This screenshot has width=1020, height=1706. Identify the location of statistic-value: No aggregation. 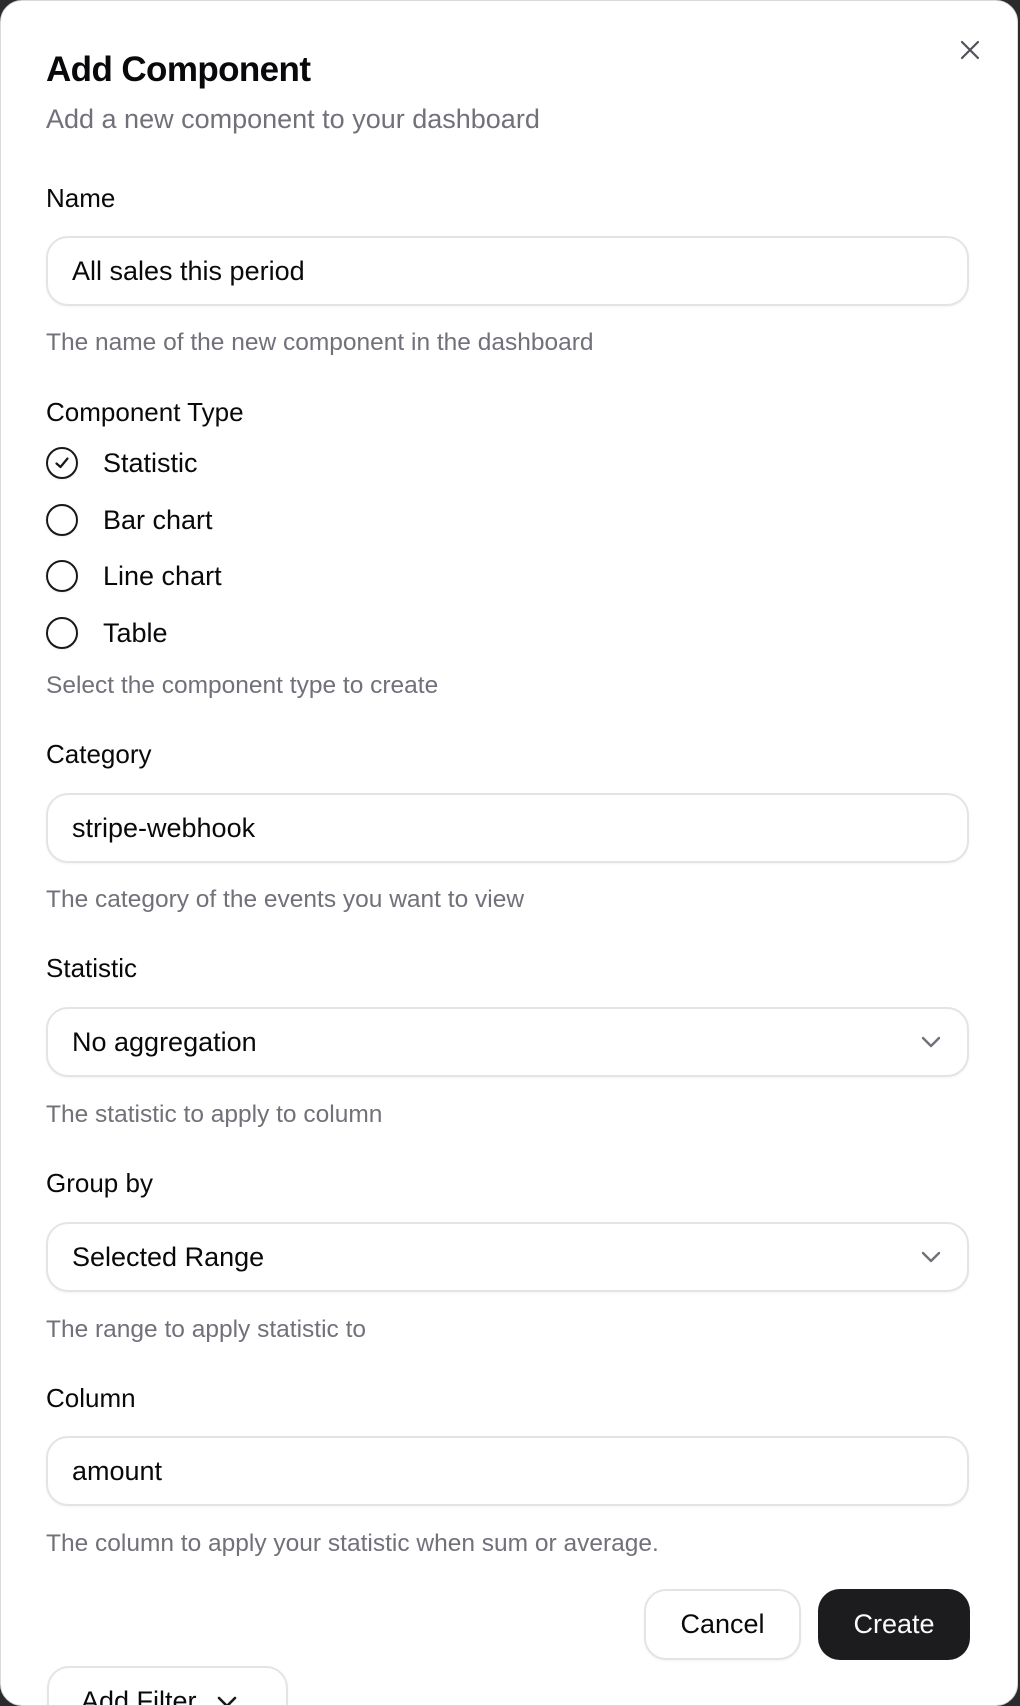
(164, 1041).